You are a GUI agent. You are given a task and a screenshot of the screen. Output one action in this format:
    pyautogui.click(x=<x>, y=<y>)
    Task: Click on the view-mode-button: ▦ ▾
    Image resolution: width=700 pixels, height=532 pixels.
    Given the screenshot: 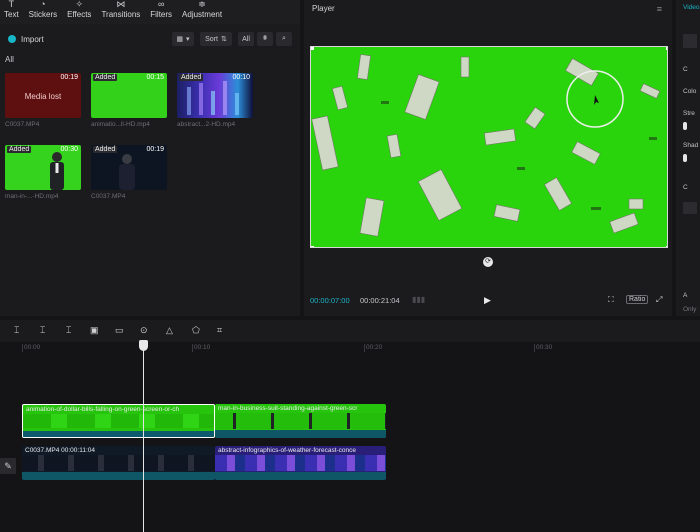 What is the action you would take?
    pyautogui.click(x=183, y=39)
    